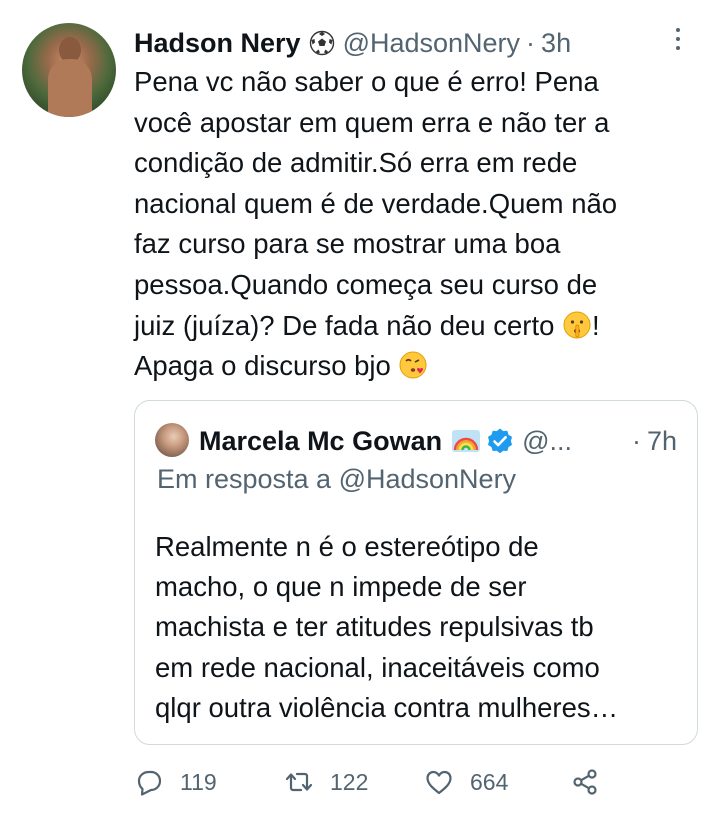 This screenshot has width=717, height=813. Describe the element at coordinates (172, 440) in the screenshot. I see `quoted-author-avatar` at that location.